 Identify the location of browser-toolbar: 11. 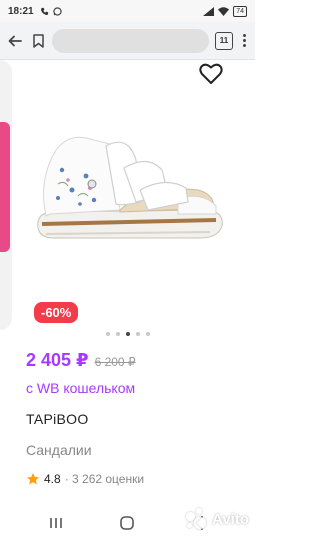
(127, 41).